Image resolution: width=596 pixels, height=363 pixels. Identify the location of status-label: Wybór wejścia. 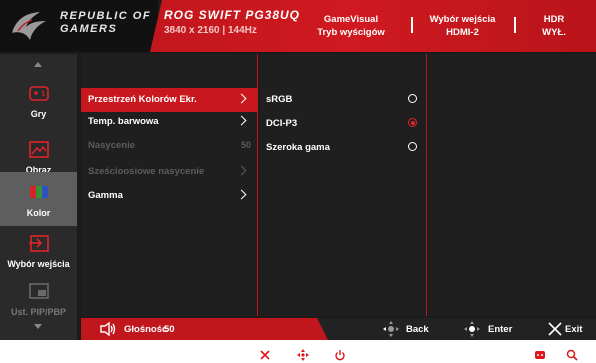
(462, 19).